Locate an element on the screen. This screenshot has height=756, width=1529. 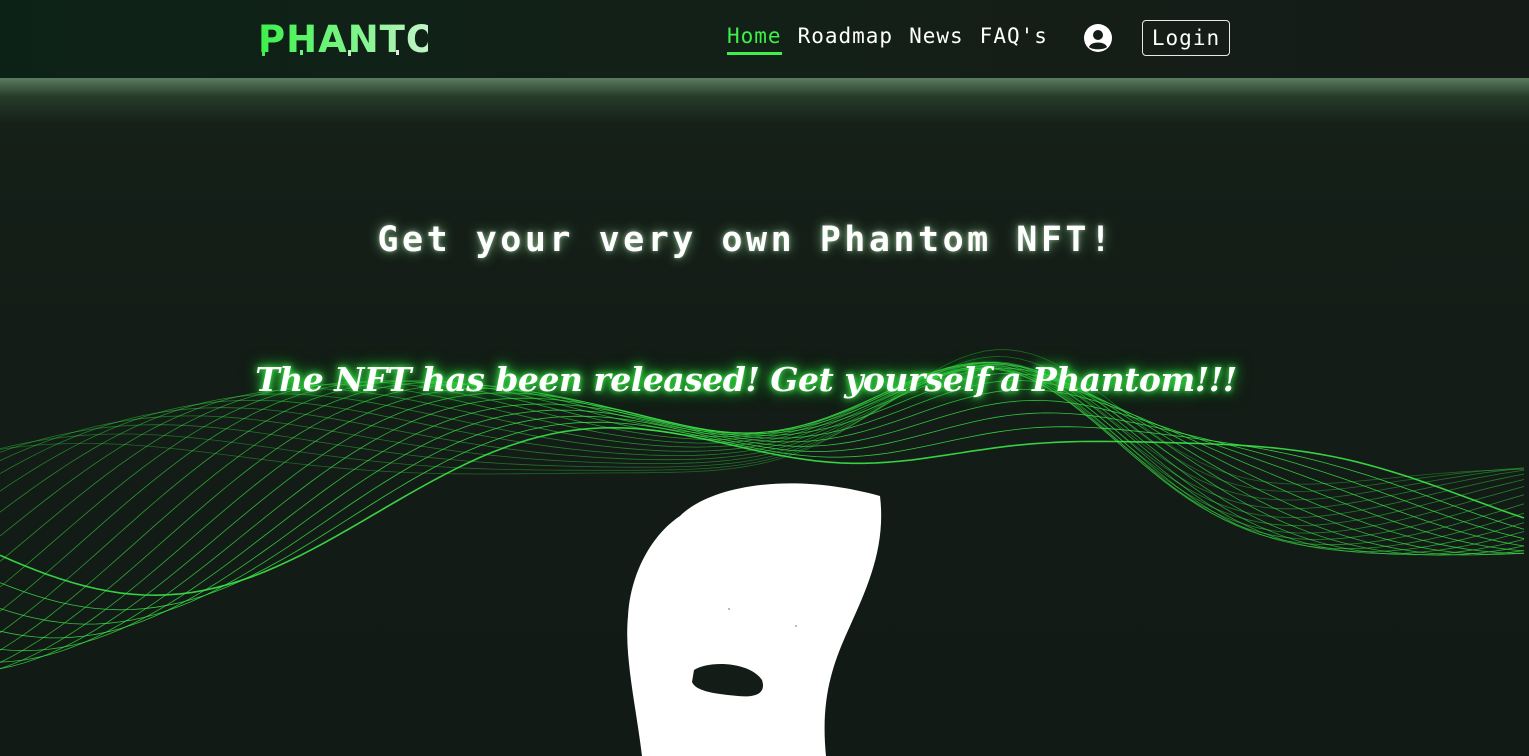
phantom-mask-image is located at coordinates (754, 619).